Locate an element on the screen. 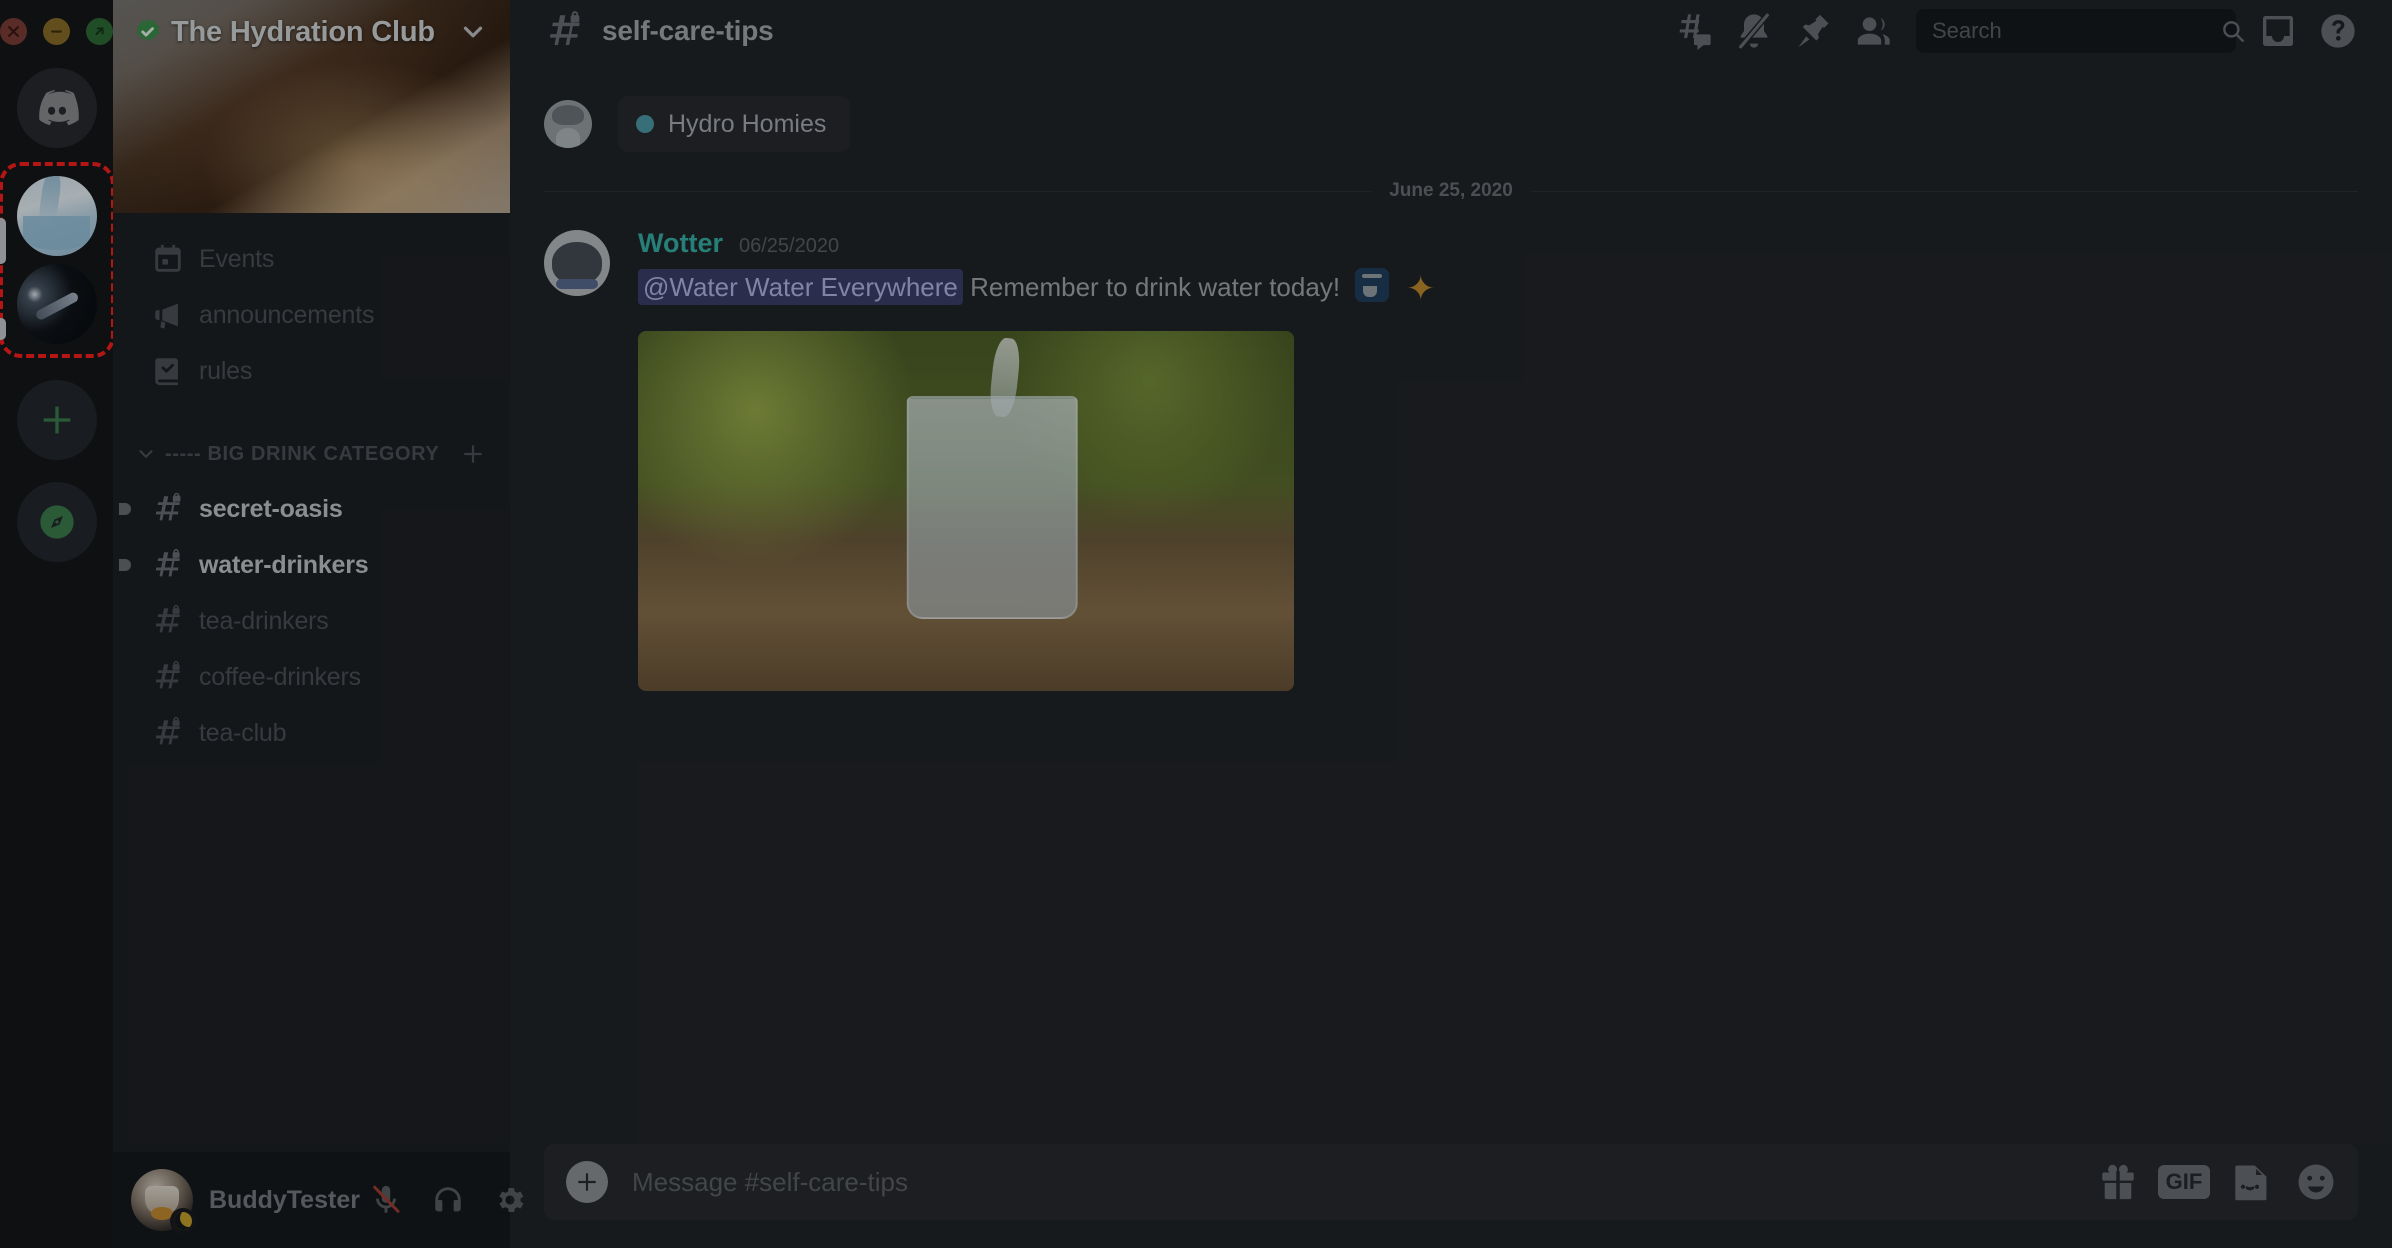 The image size is (2392, 1248). create-channel-plus-icon is located at coordinates (473, 454).